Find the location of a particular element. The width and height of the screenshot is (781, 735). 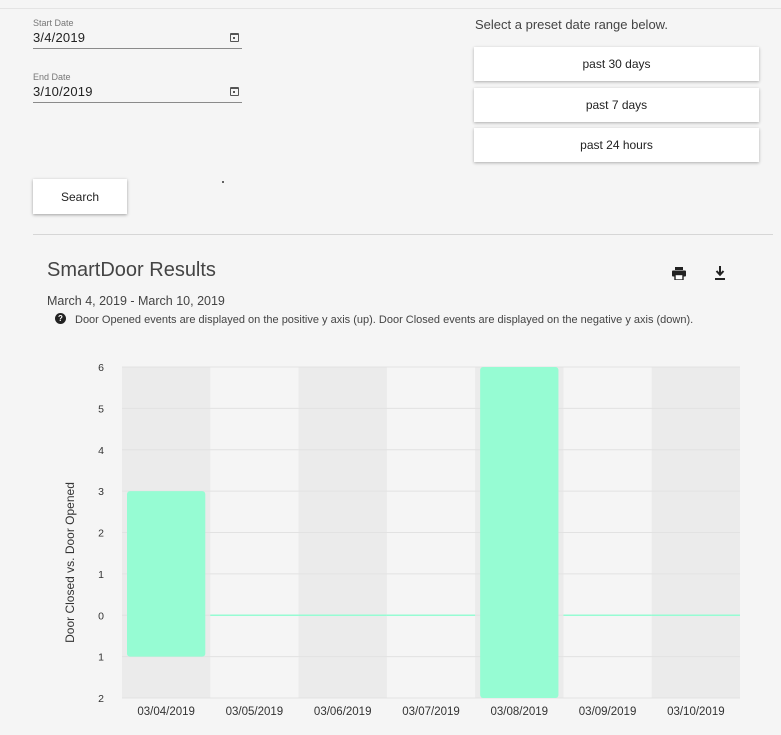

y-tick-label: 3 is located at coordinates (101, 492).